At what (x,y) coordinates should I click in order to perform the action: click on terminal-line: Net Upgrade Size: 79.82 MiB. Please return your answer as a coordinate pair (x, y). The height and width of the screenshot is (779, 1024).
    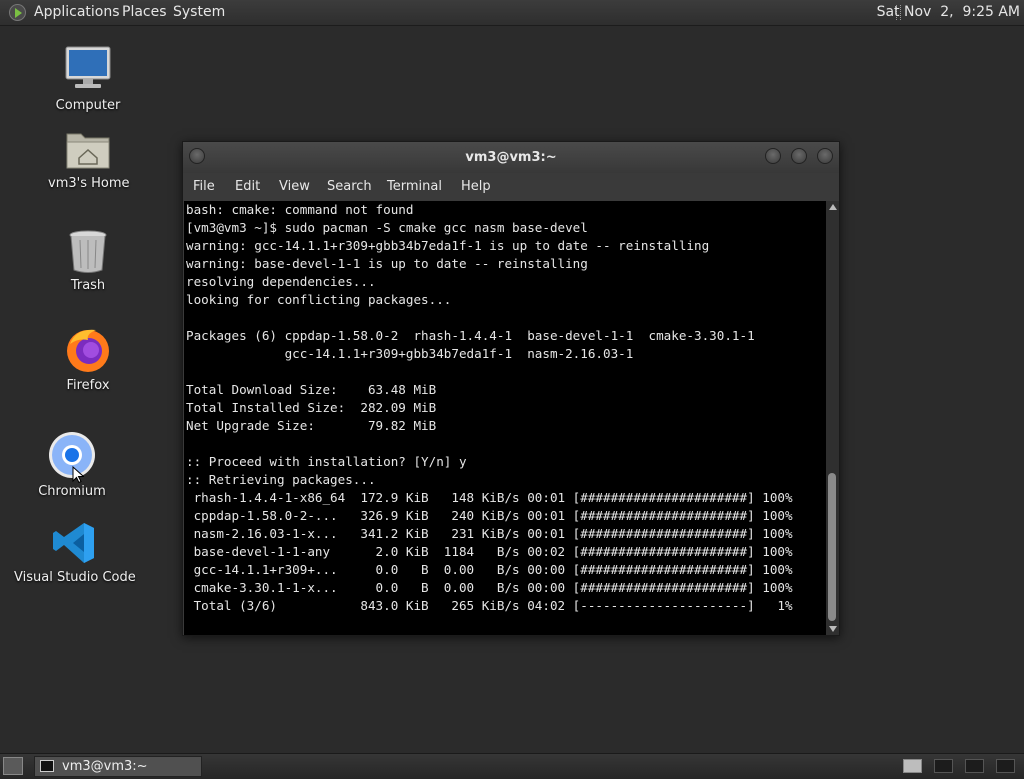
    Looking at the image, I should click on (311, 425).